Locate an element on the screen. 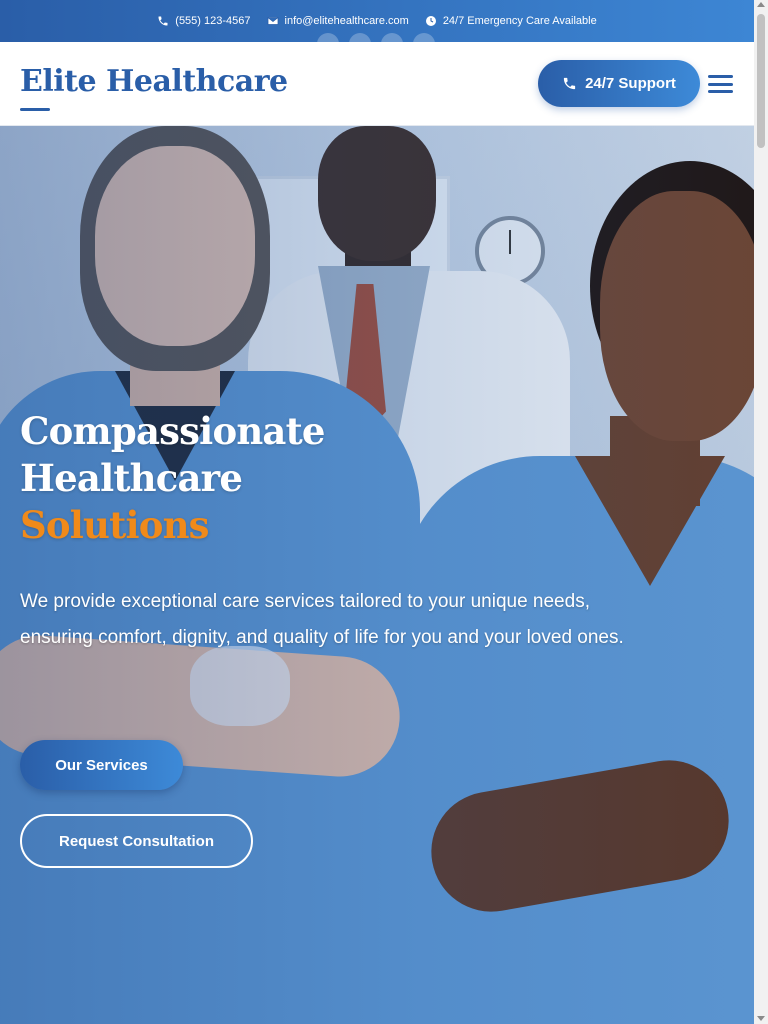  support-button-label: 24/7 Support is located at coordinates (630, 83).